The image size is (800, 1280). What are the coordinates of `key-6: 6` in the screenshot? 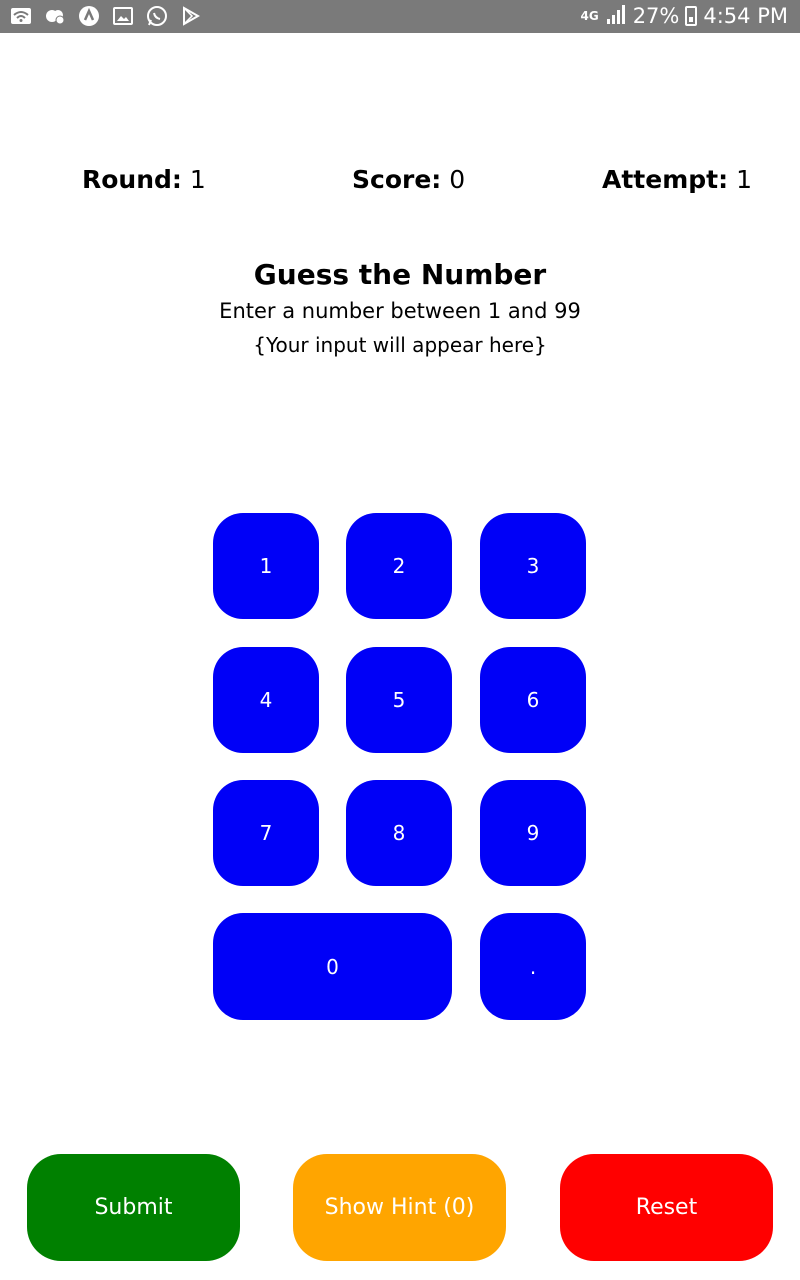 It's located at (533, 700).